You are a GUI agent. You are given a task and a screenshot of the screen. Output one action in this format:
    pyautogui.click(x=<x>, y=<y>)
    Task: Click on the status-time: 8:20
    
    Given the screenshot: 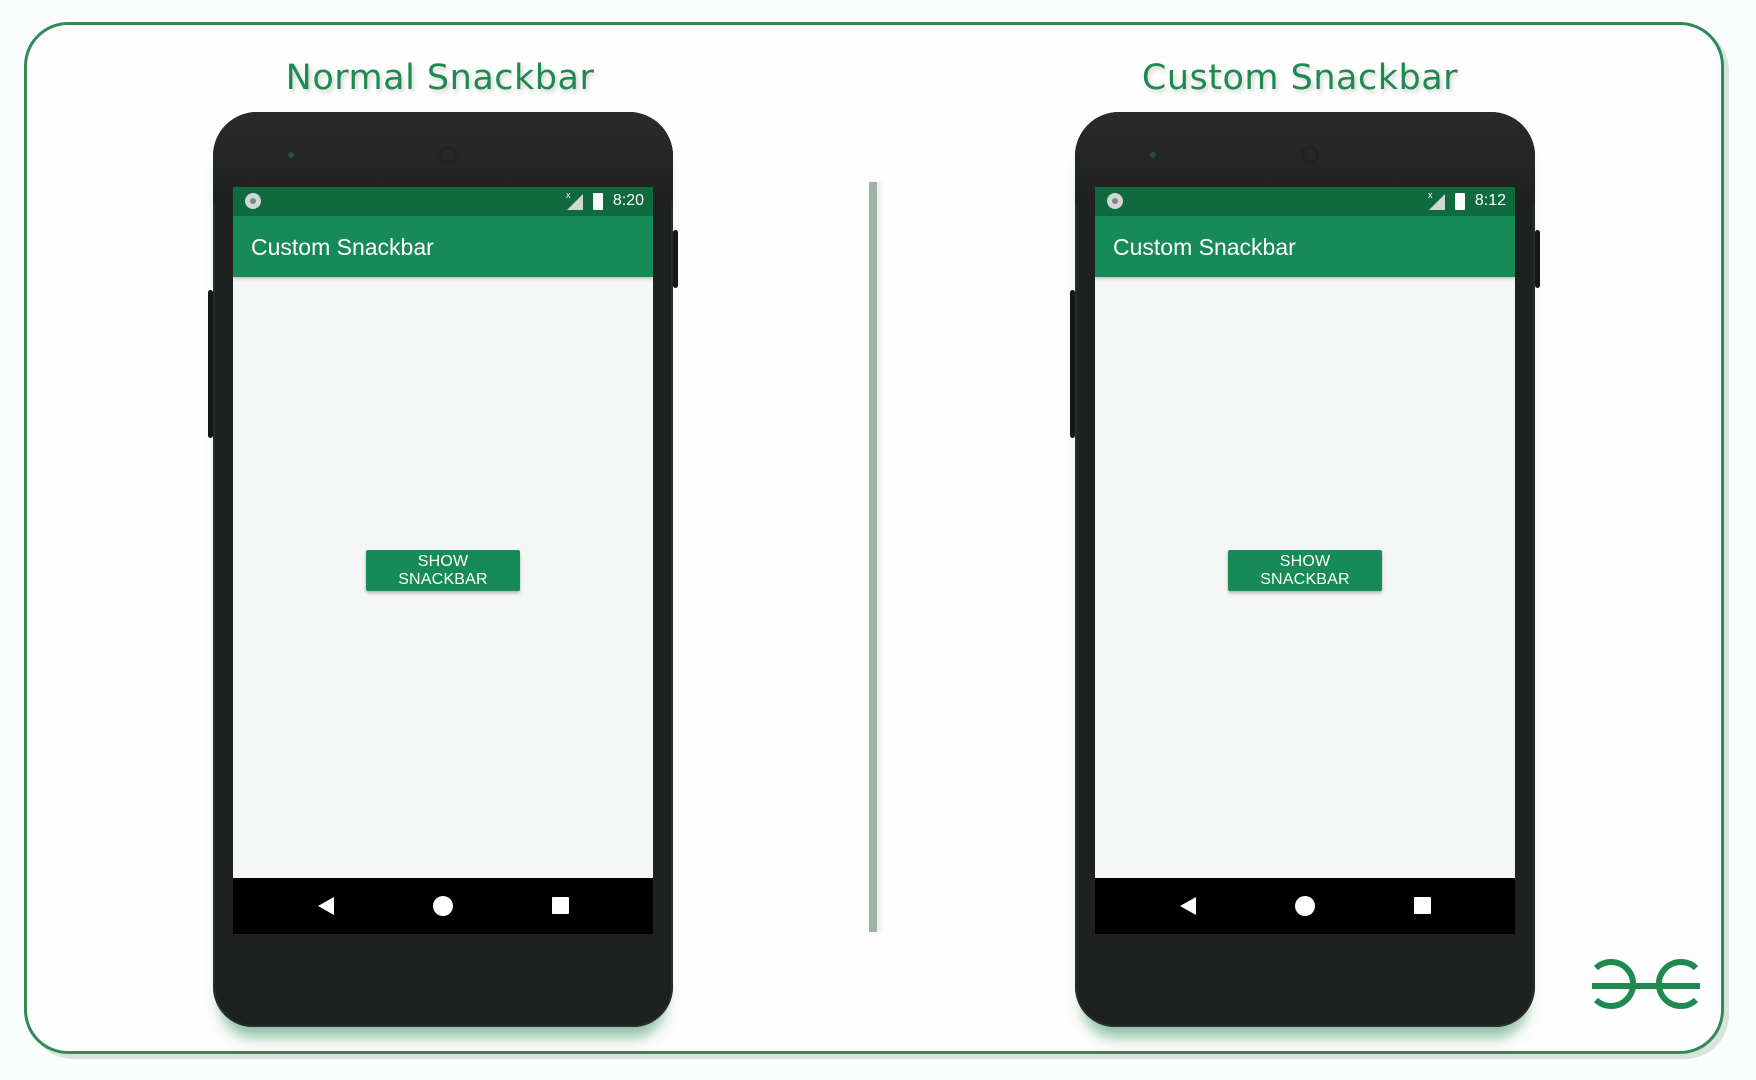 What is the action you would take?
    pyautogui.click(x=628, y=200)
    